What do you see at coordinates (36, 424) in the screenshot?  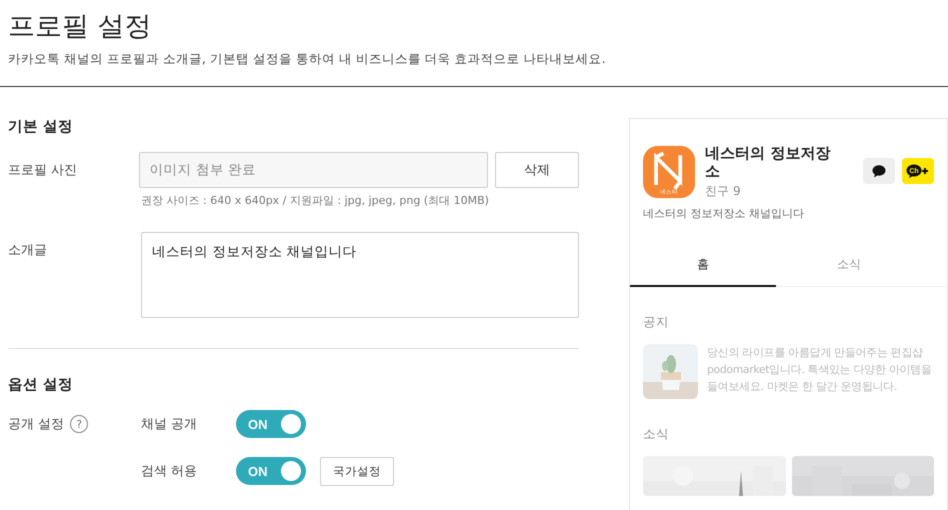 I see `field-label: 공개 설정` at bounding box center [36, 424].